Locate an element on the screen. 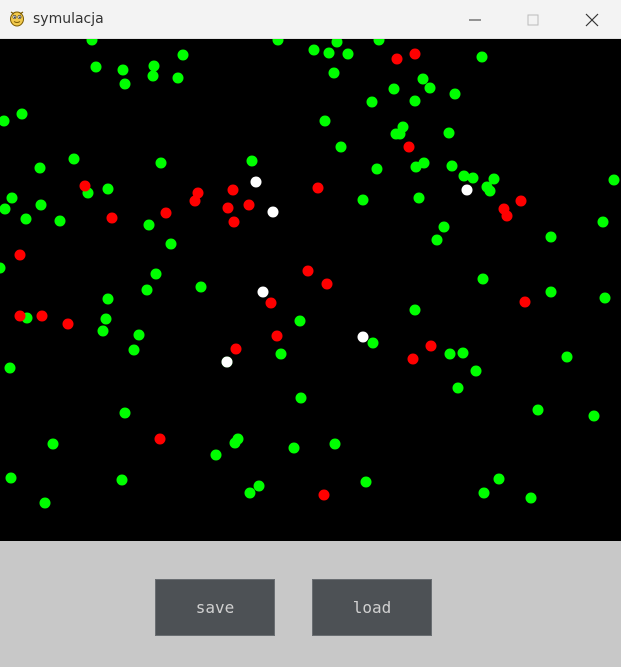  save-button: save is located at coordinates (215, 607).